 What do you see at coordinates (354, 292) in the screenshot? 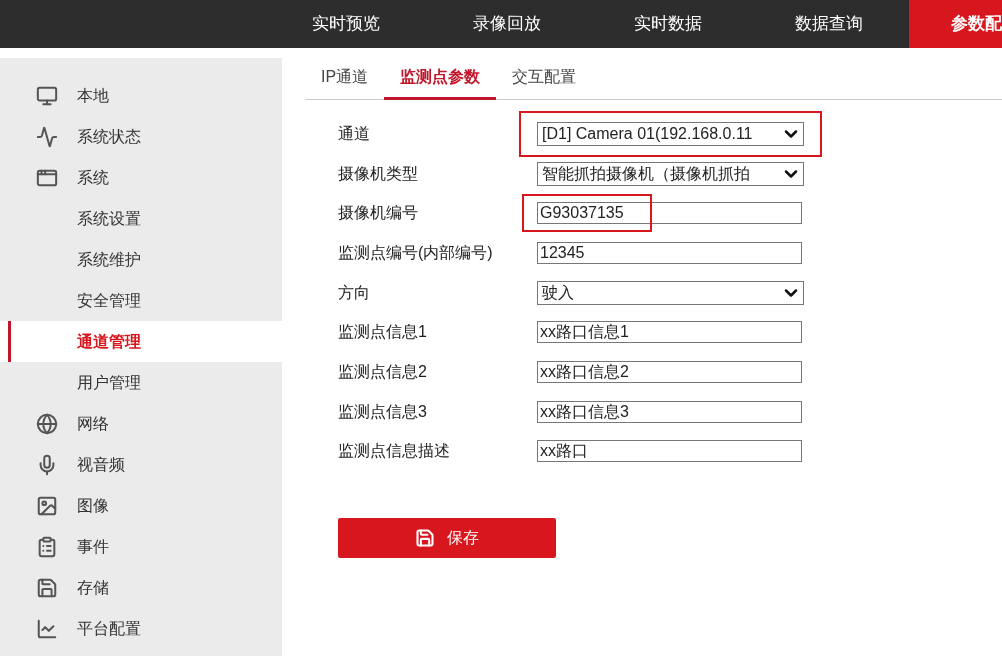
I see `field-label: 方向` at bounding box center [354, 292].